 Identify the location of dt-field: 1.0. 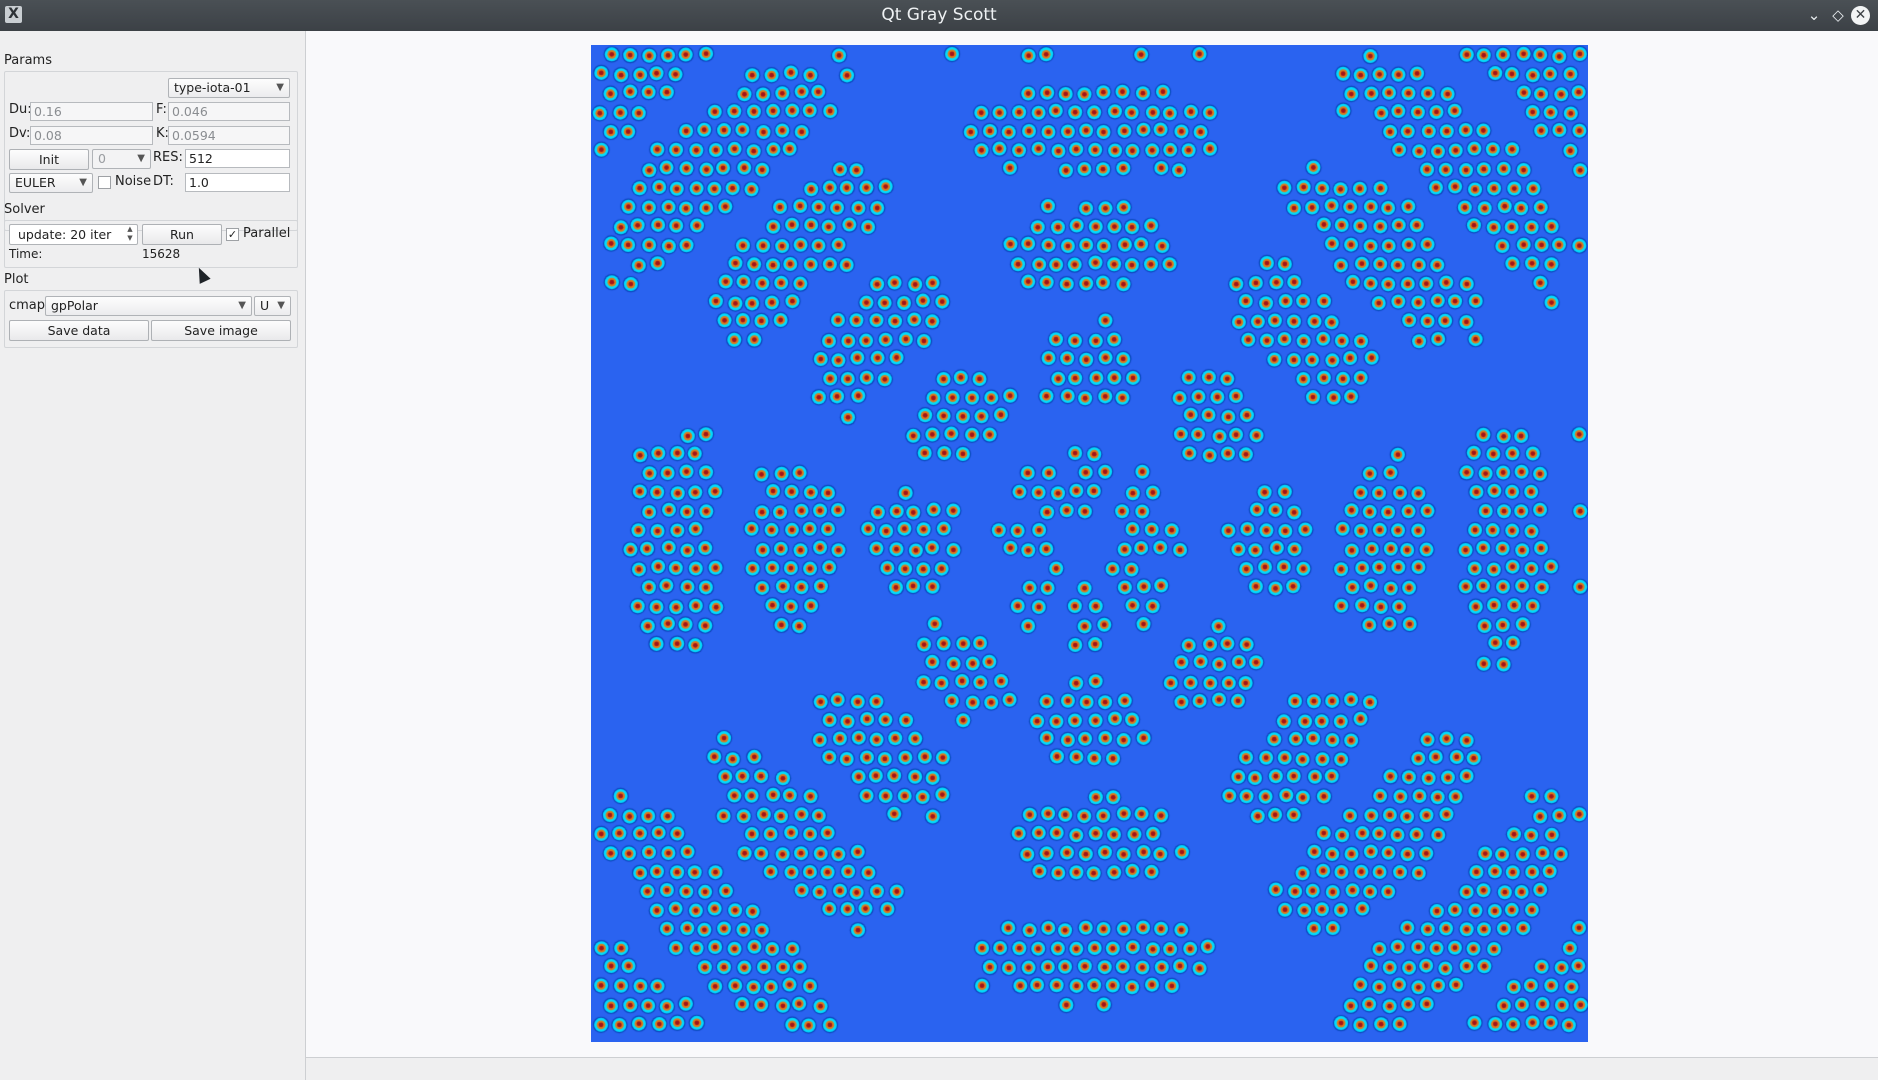
(237, 182).